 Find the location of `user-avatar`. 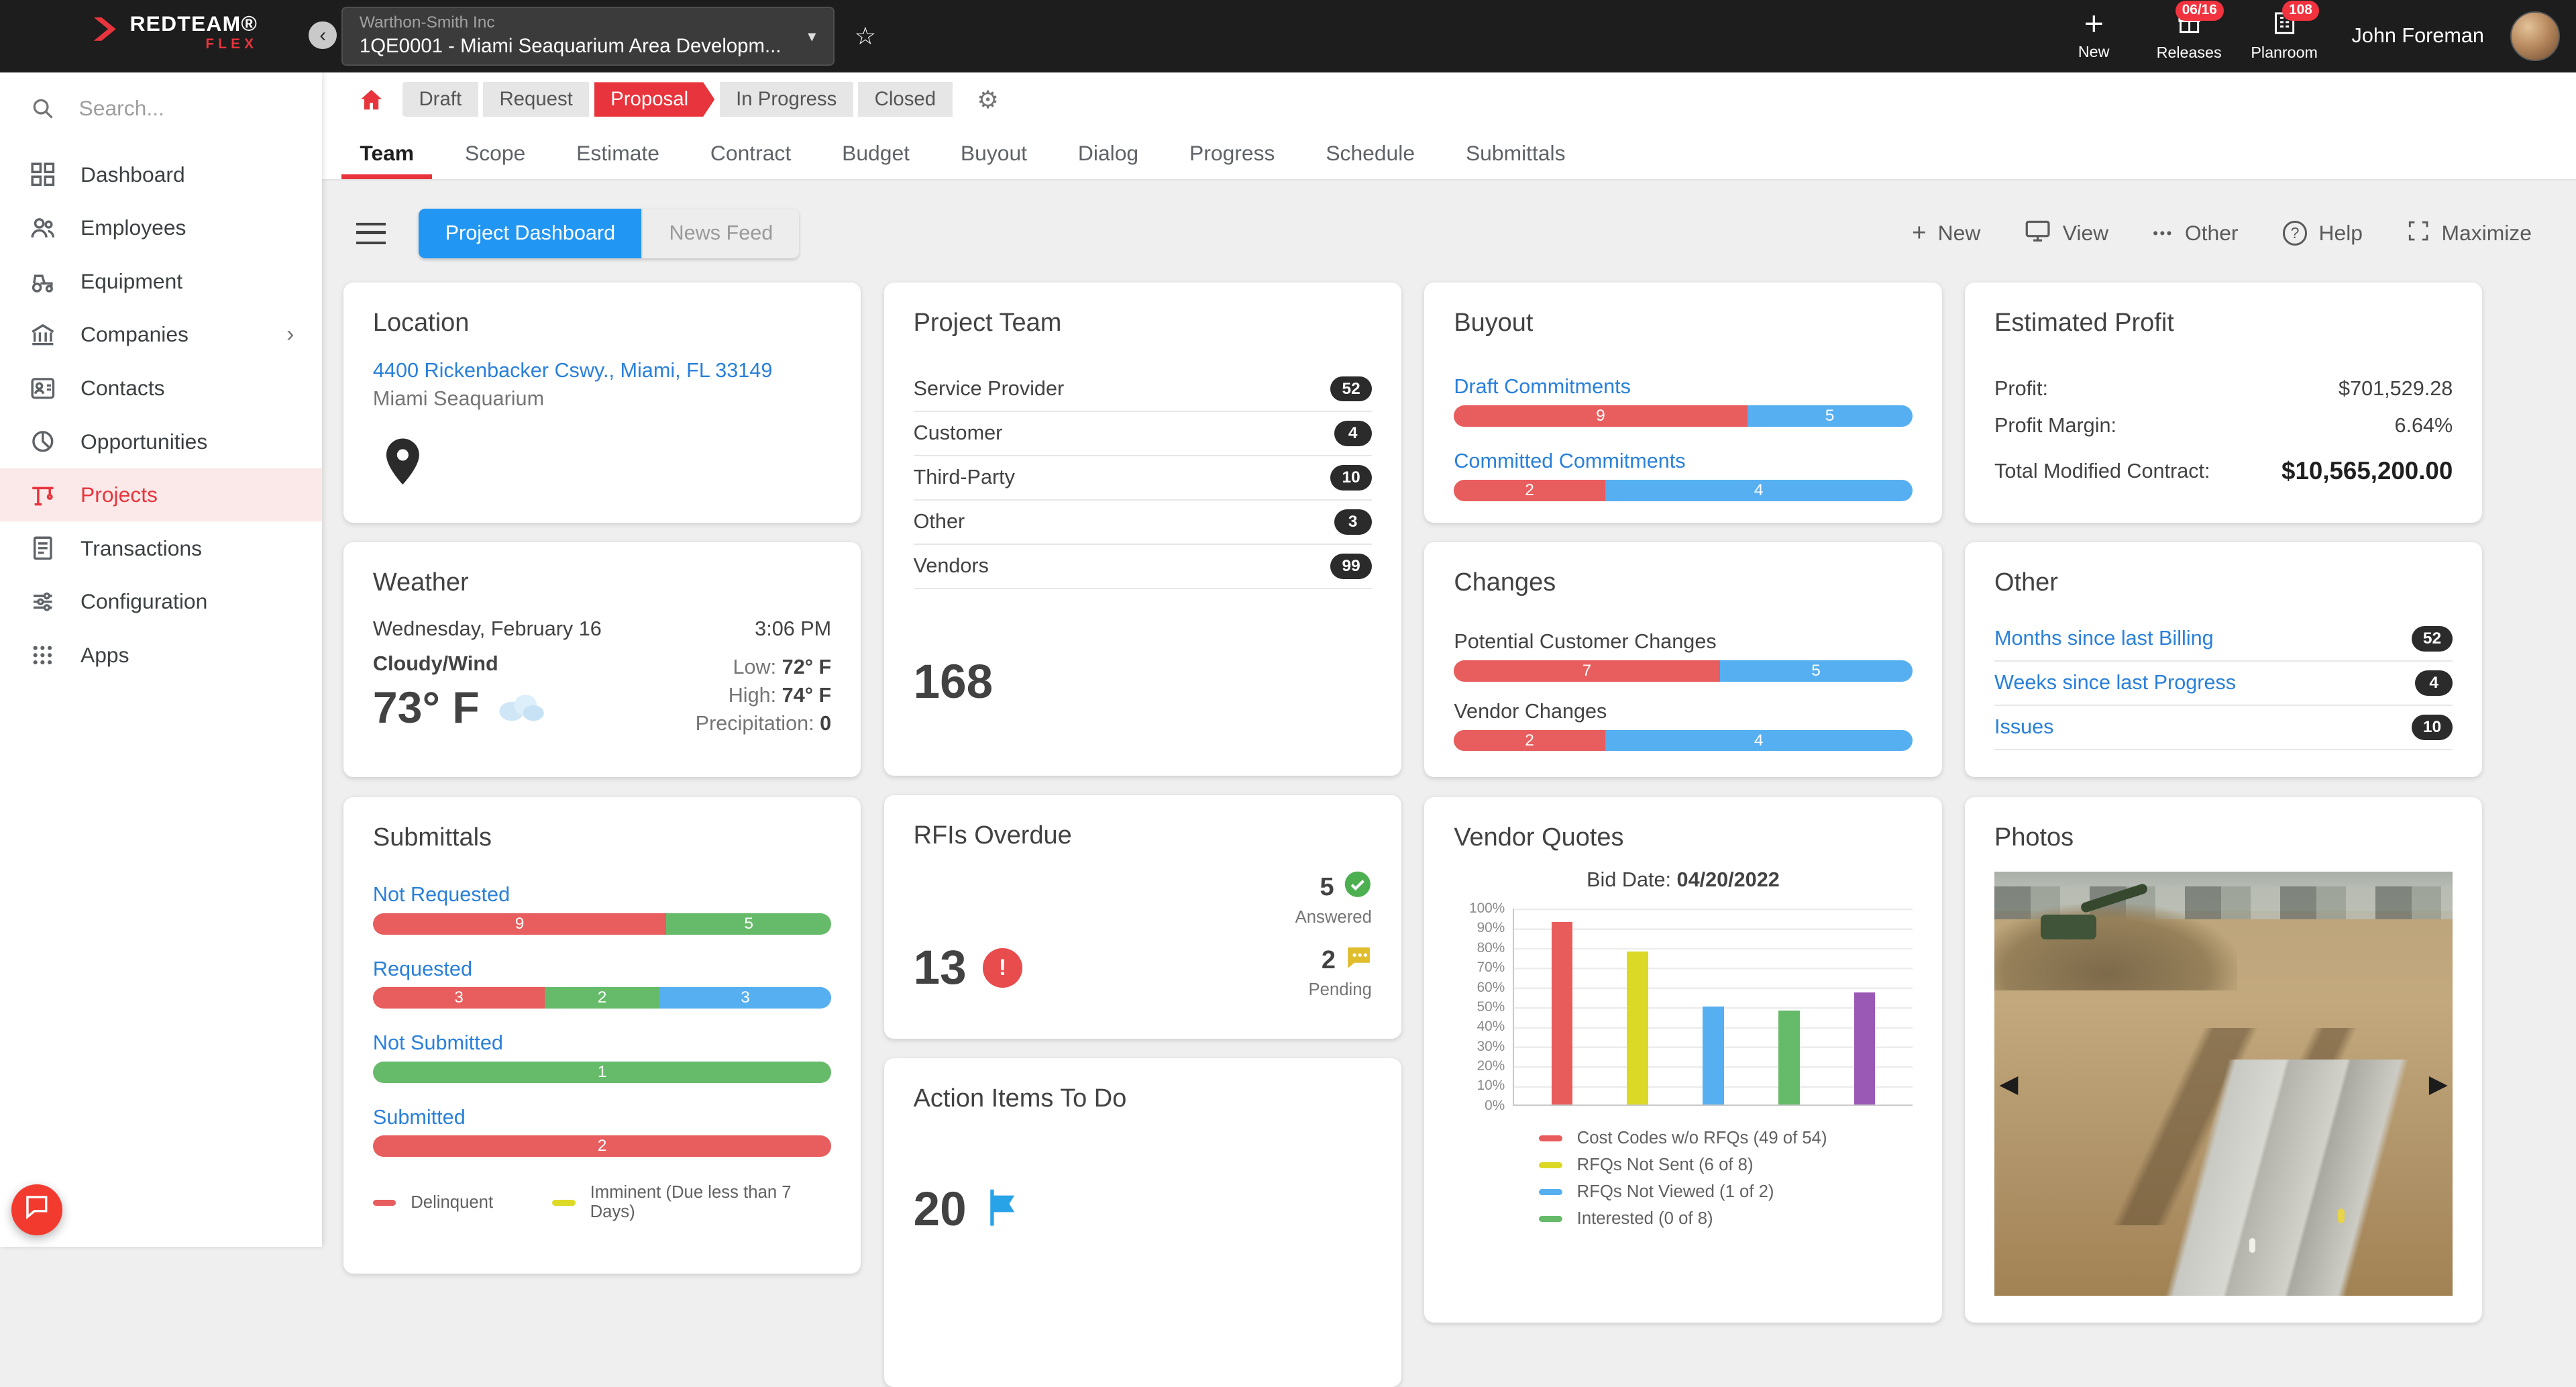

user-avatar is located at coordinates (2534, 35).